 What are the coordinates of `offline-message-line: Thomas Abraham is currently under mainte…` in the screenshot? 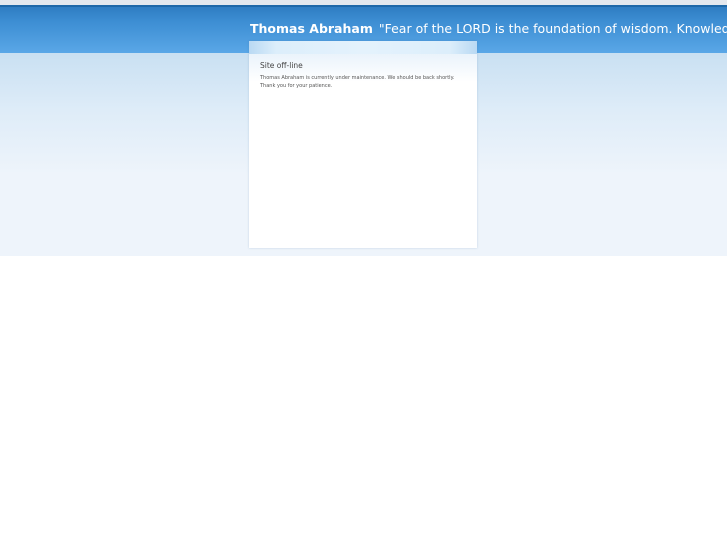 It's located at (357, 78).